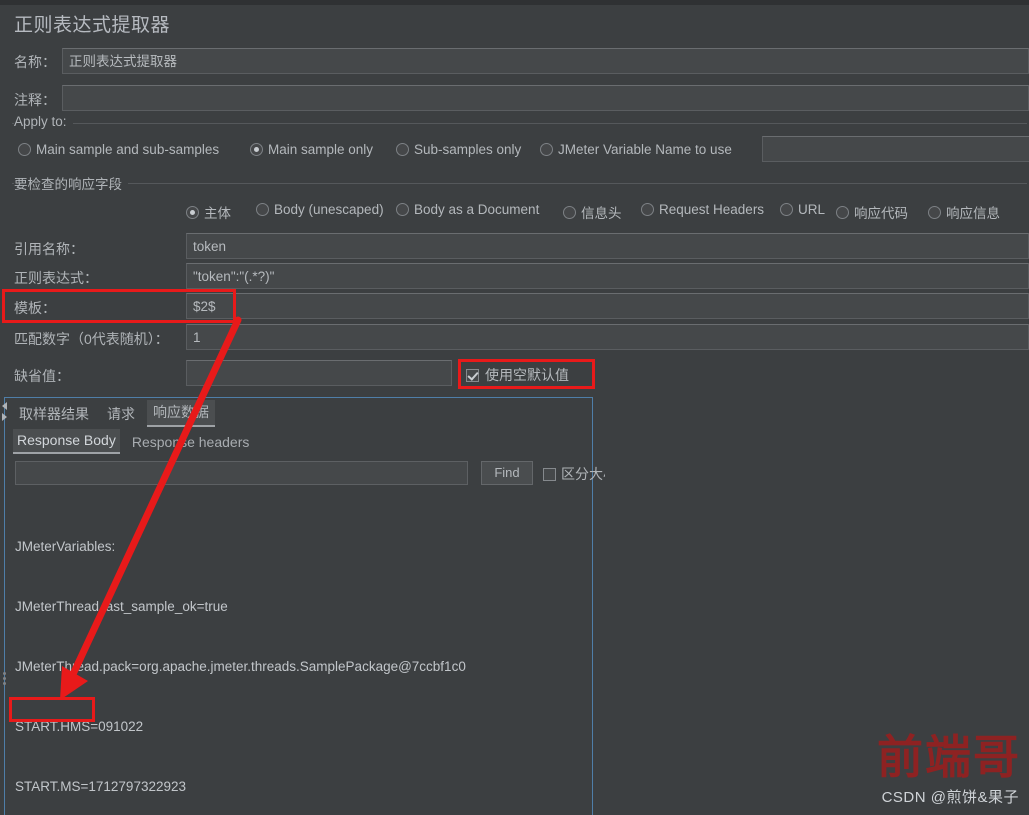  What do you see at coordinates (43, 121) in the screenshot?
I see `apply-to-group-label: Apply to:` at bounding box center [43, 121].